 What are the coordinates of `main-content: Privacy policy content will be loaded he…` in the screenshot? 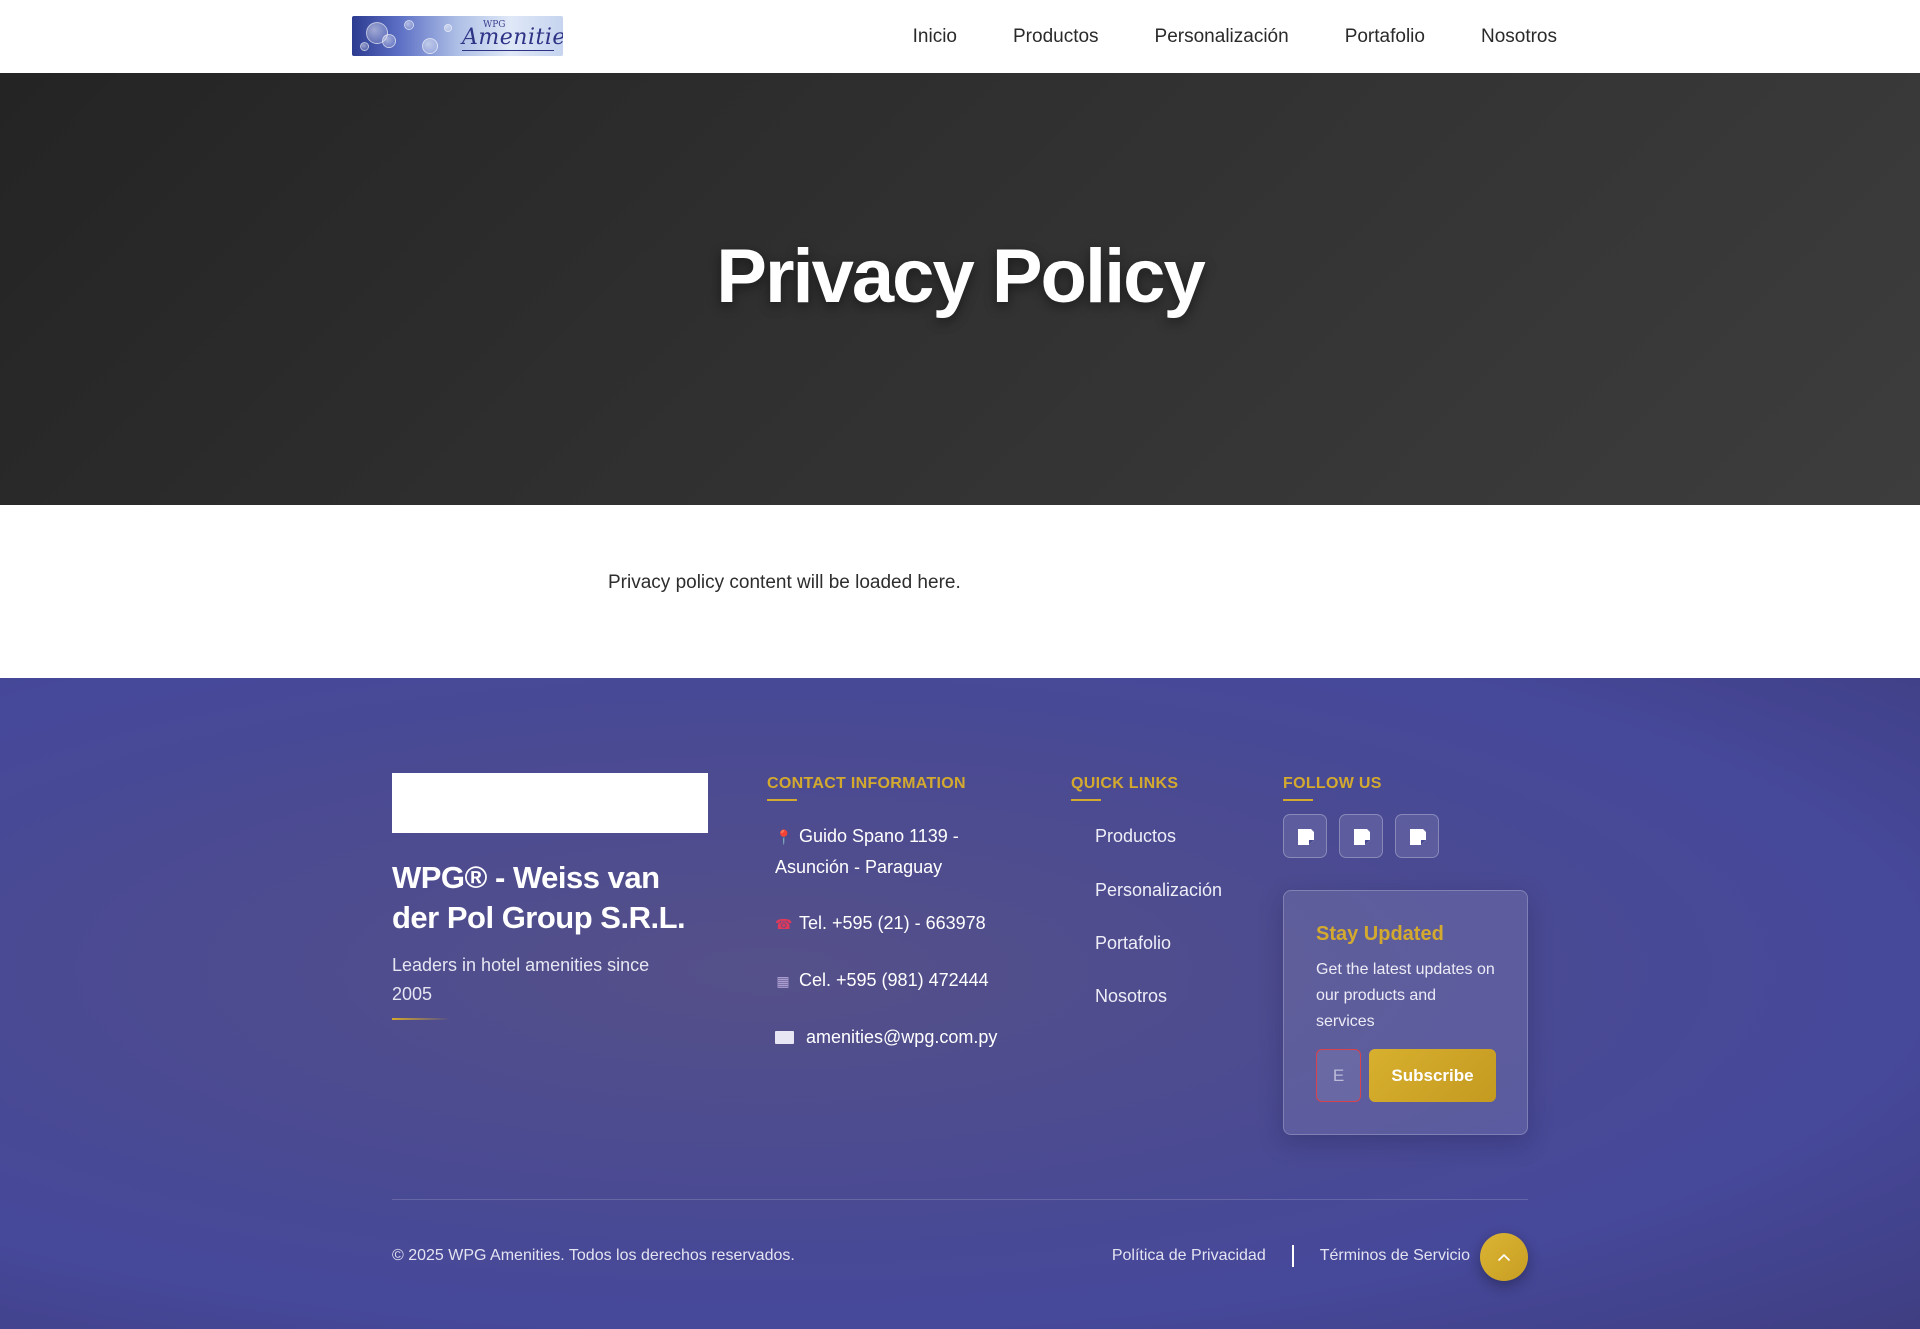 It's located at (960, 591).